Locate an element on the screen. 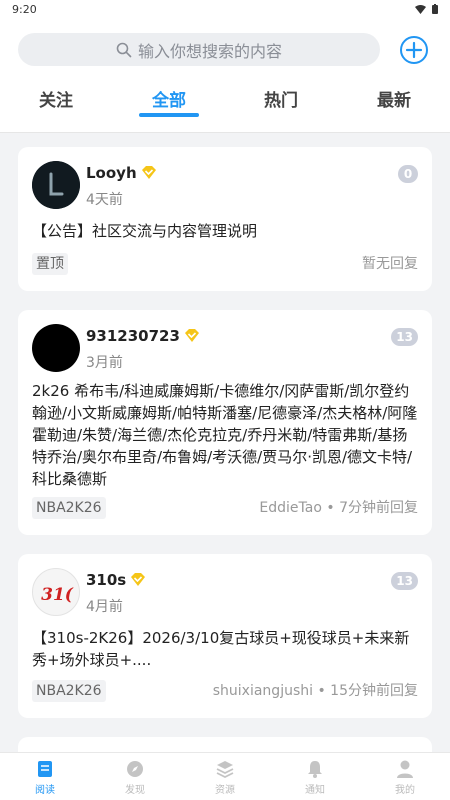 This screenshot has width=450, height=800. tab-latest: 最新 is located at coordinates (394, 98).